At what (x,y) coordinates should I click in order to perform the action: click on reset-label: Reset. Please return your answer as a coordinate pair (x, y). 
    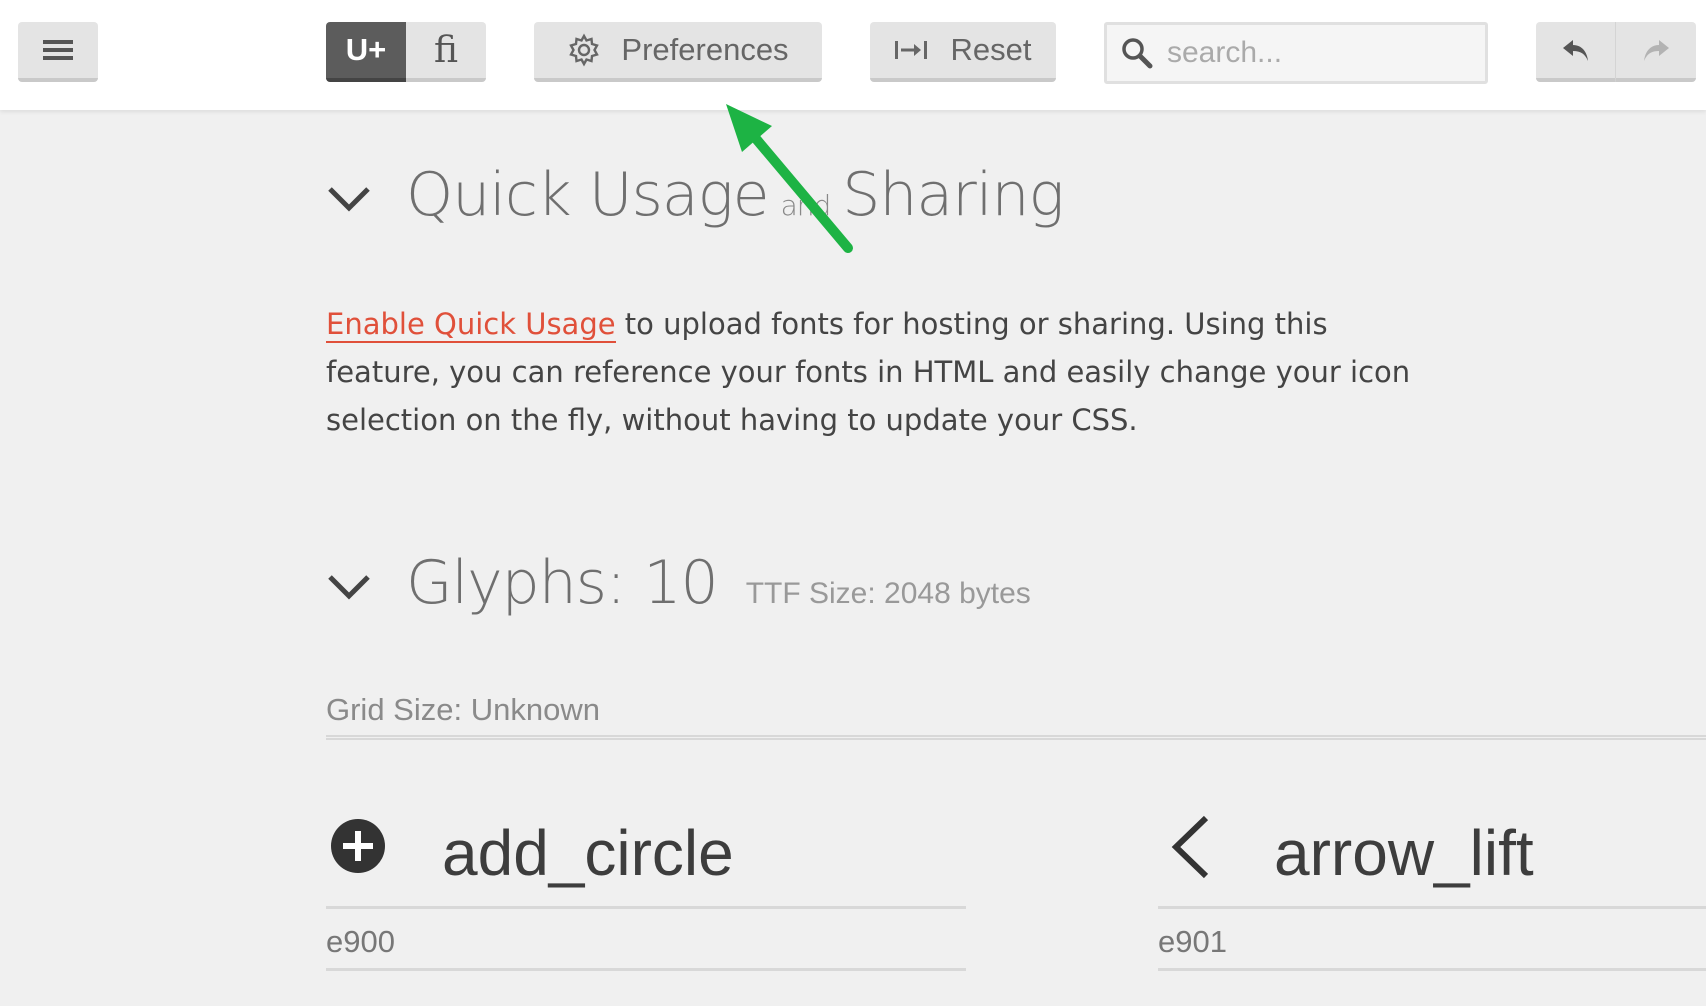
    Looking at the image, I should click on (991, 49).